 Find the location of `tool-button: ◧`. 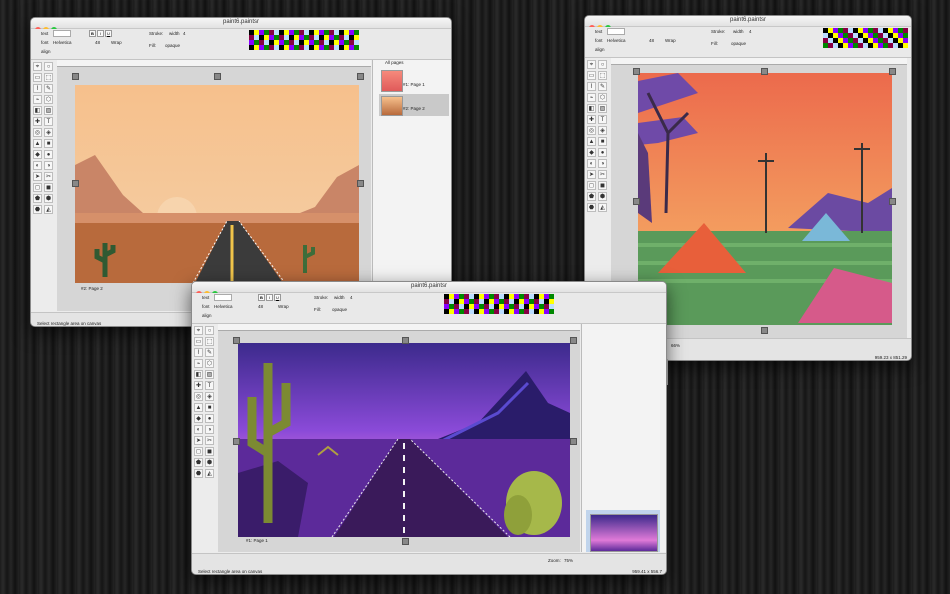

tool-button: ◧ is located at coordinates (198, 374).